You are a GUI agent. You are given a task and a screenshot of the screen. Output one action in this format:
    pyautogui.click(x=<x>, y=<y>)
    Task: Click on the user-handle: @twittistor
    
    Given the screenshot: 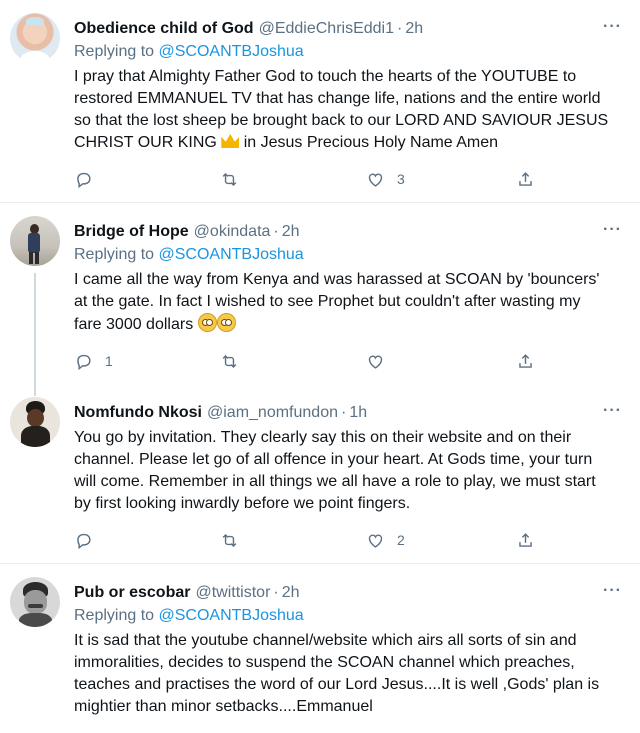 What is the action you would take?
    pyautogui.click(x=232, y=593)
    